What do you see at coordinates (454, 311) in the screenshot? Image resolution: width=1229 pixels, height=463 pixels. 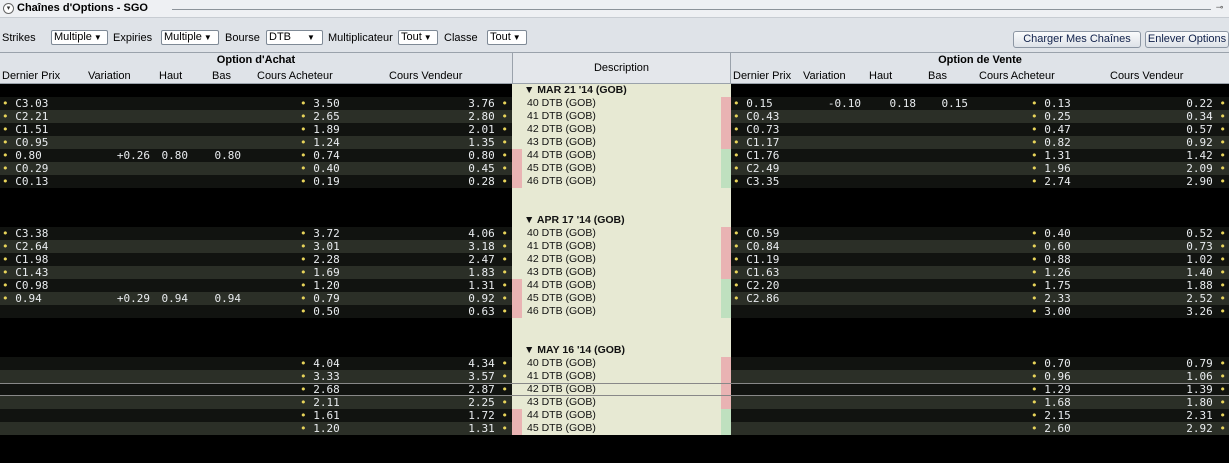 I see `call-ask-cell: 0.63 •` at bounding box center [454, 311].